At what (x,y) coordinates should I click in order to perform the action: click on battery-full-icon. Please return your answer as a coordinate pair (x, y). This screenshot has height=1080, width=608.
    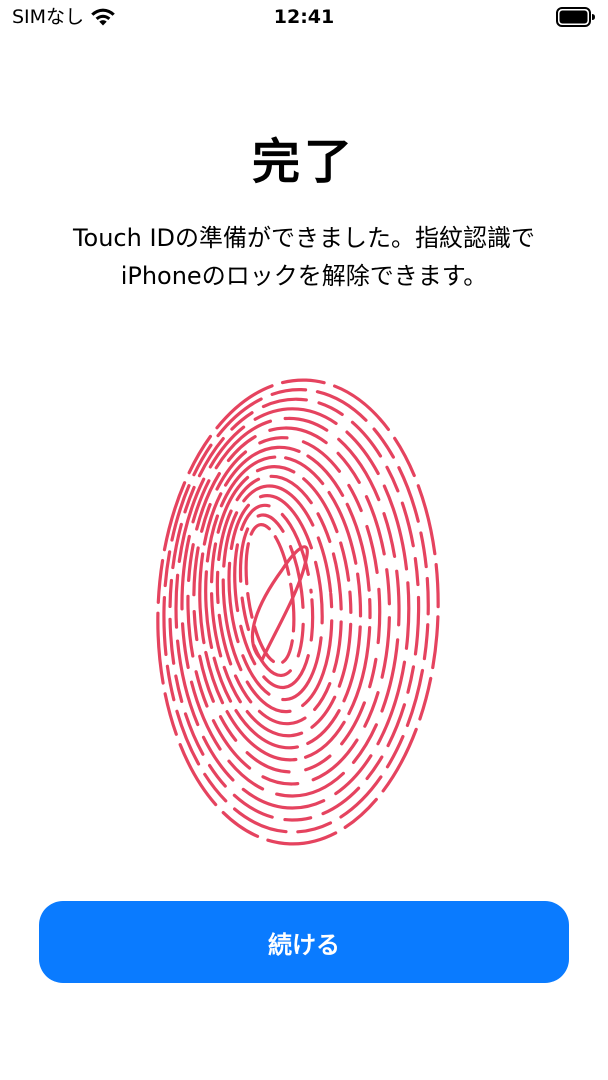
    Looking at the image, I should click on (575, 17).